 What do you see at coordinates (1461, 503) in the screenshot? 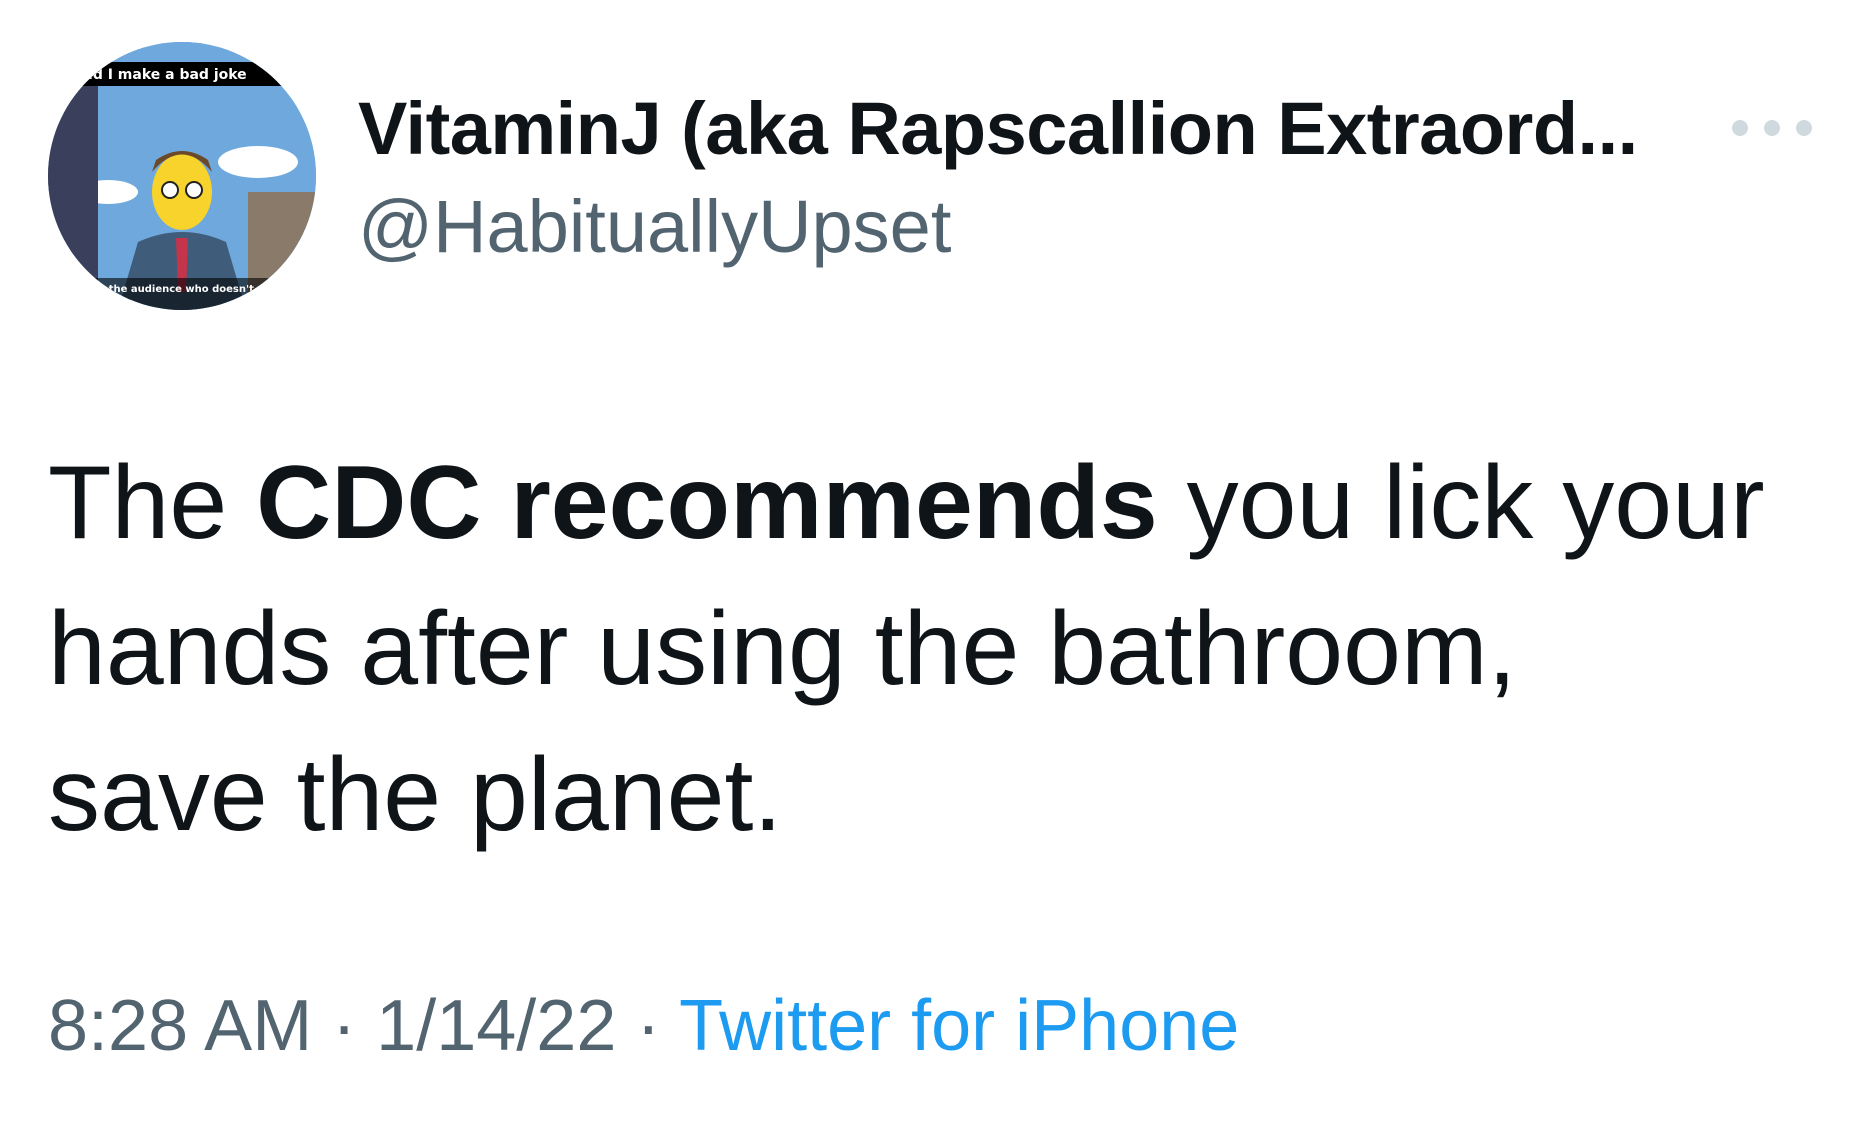
I see `tweet-text-suffix: you lick your` at bounding box center [1461, 503].